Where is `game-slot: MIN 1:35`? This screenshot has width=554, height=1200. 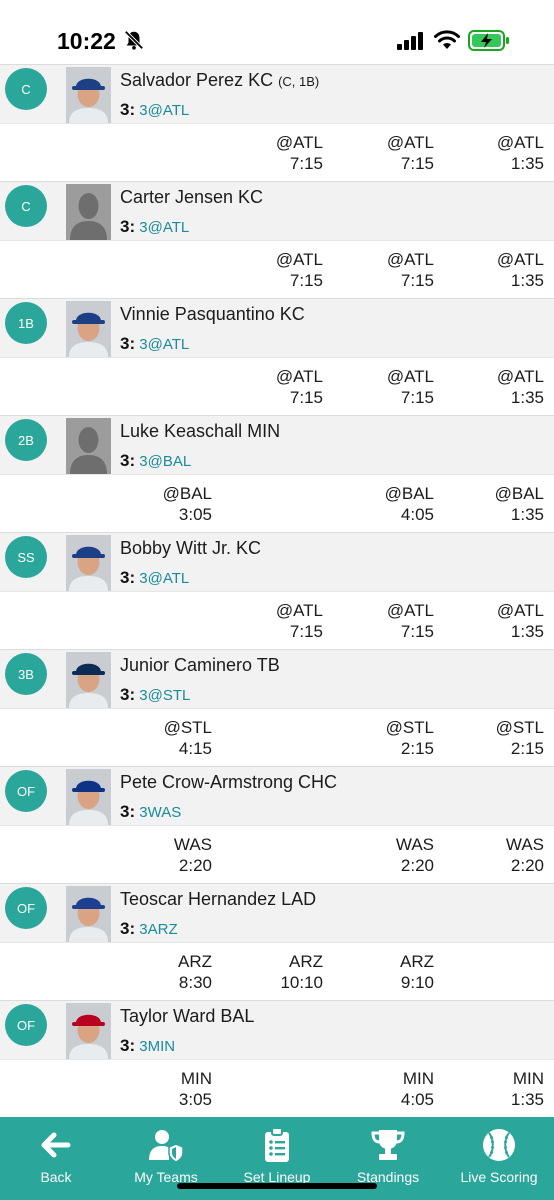
game-slot: MIN 1:35 is located at coordinates (494, 1089).